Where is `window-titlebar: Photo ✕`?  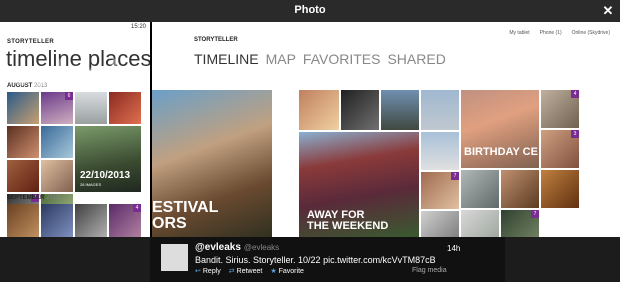
window-titlebar: Photo ✕ is located at coordinates (310, 11).